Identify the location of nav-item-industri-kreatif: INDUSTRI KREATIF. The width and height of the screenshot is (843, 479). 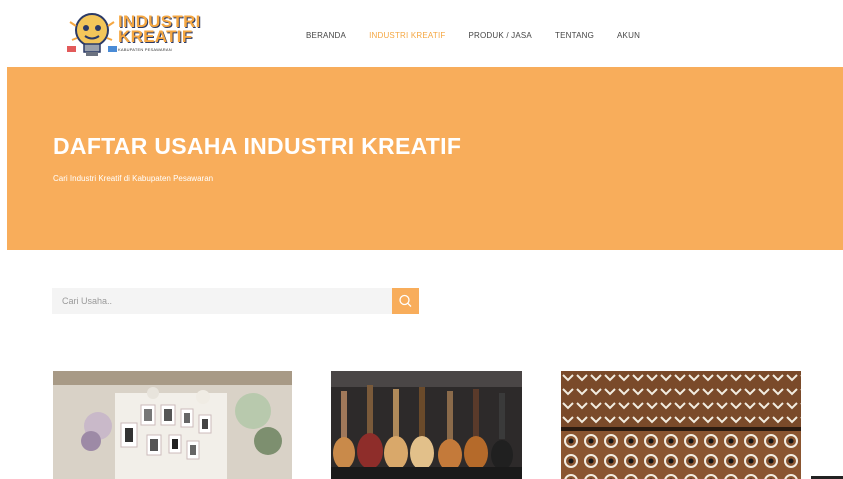
(407, 35).